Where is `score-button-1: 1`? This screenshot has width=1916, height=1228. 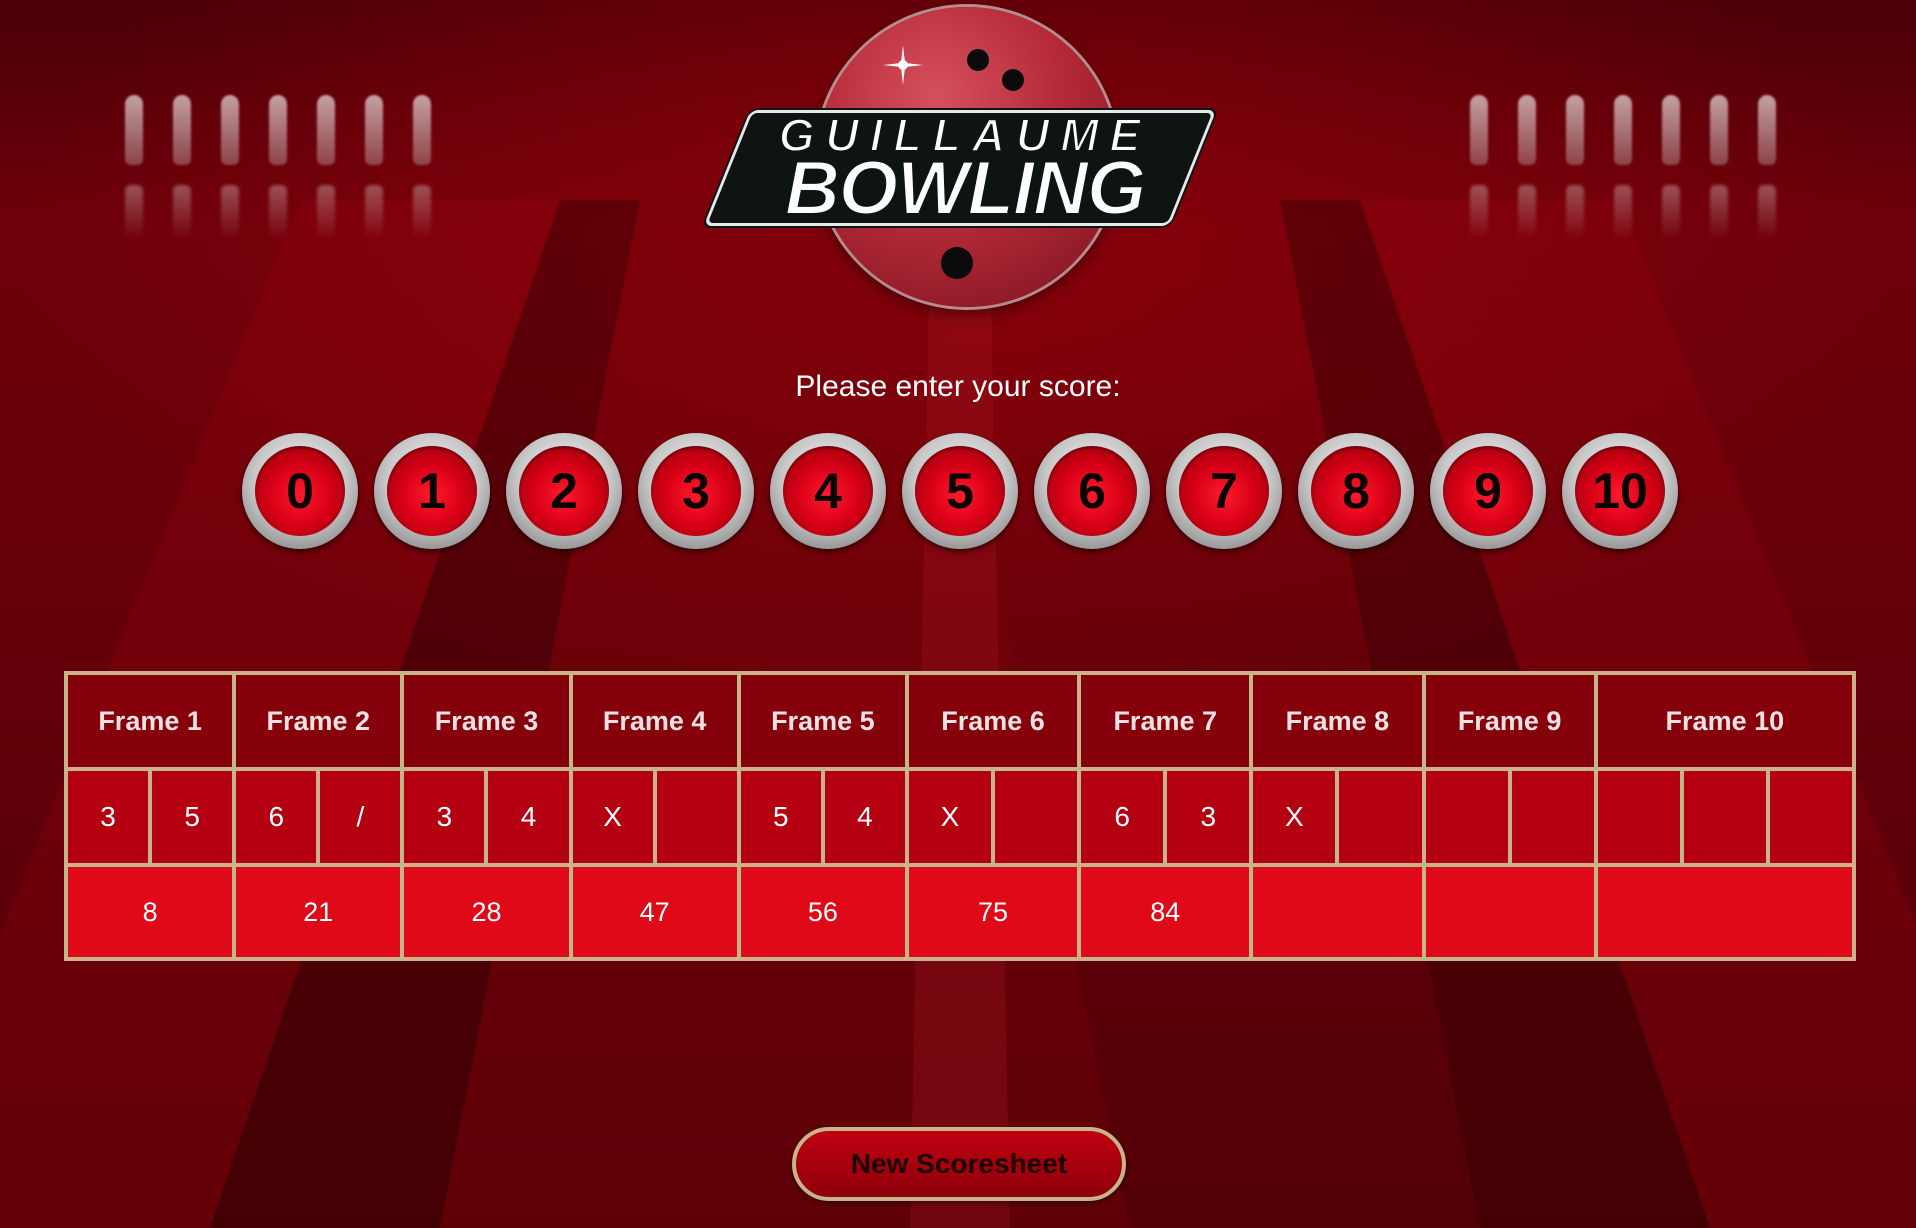 score-button-1: 1 is located at coordinates (432, 491).